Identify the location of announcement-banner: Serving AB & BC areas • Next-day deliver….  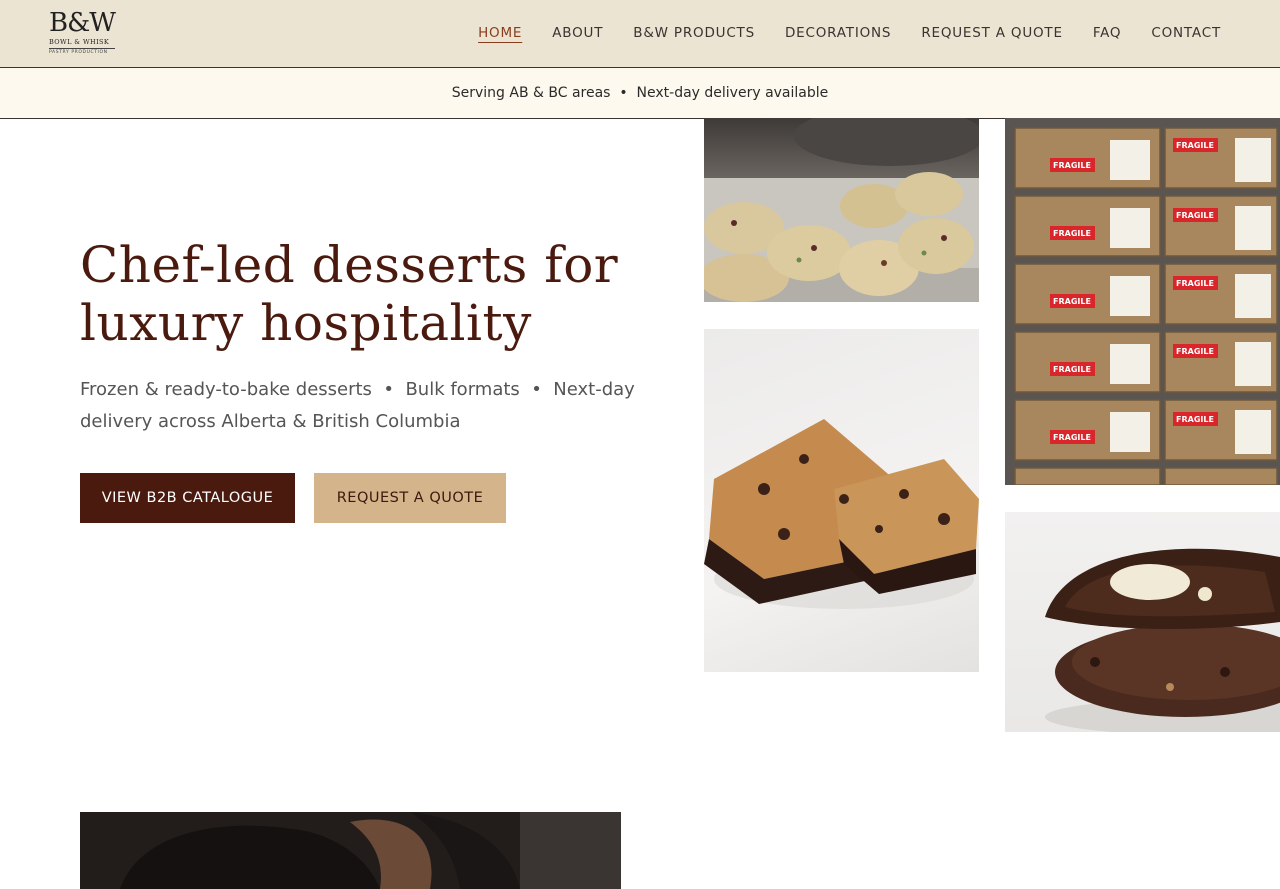
(640, 93).